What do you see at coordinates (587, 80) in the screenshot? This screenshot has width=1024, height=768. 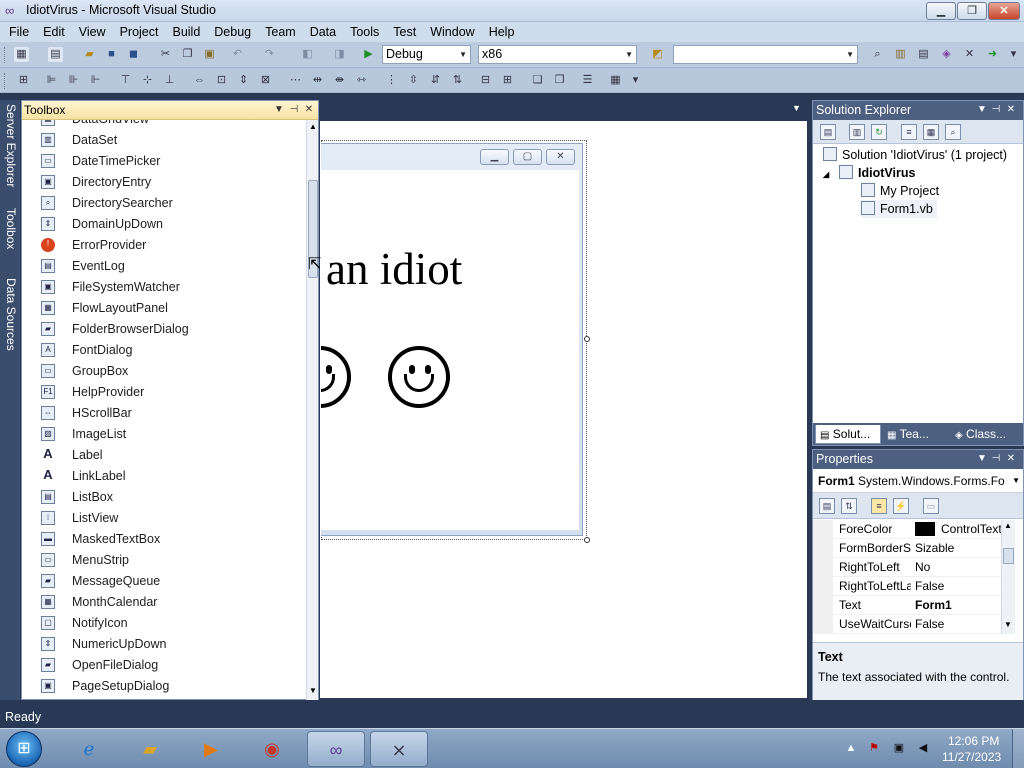 I see `tab-order-icon: ☰` at bounding box center [587, 80].